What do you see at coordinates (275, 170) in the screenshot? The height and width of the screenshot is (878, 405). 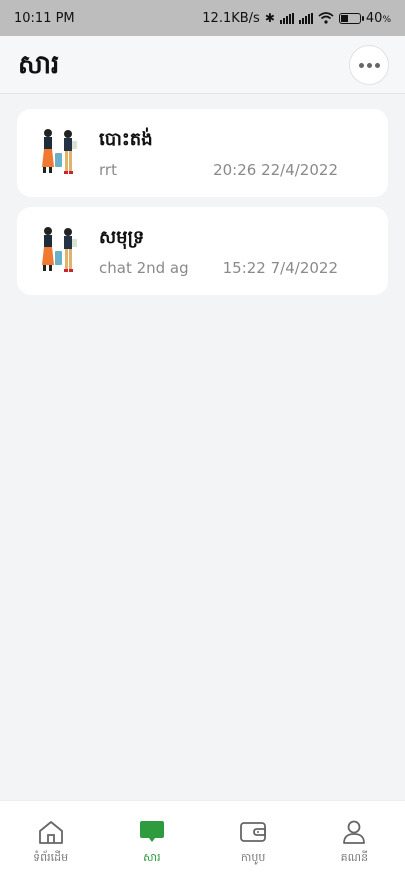 I see `message-time: 20:26 22/4/2022` at bounding box center [275, 170].